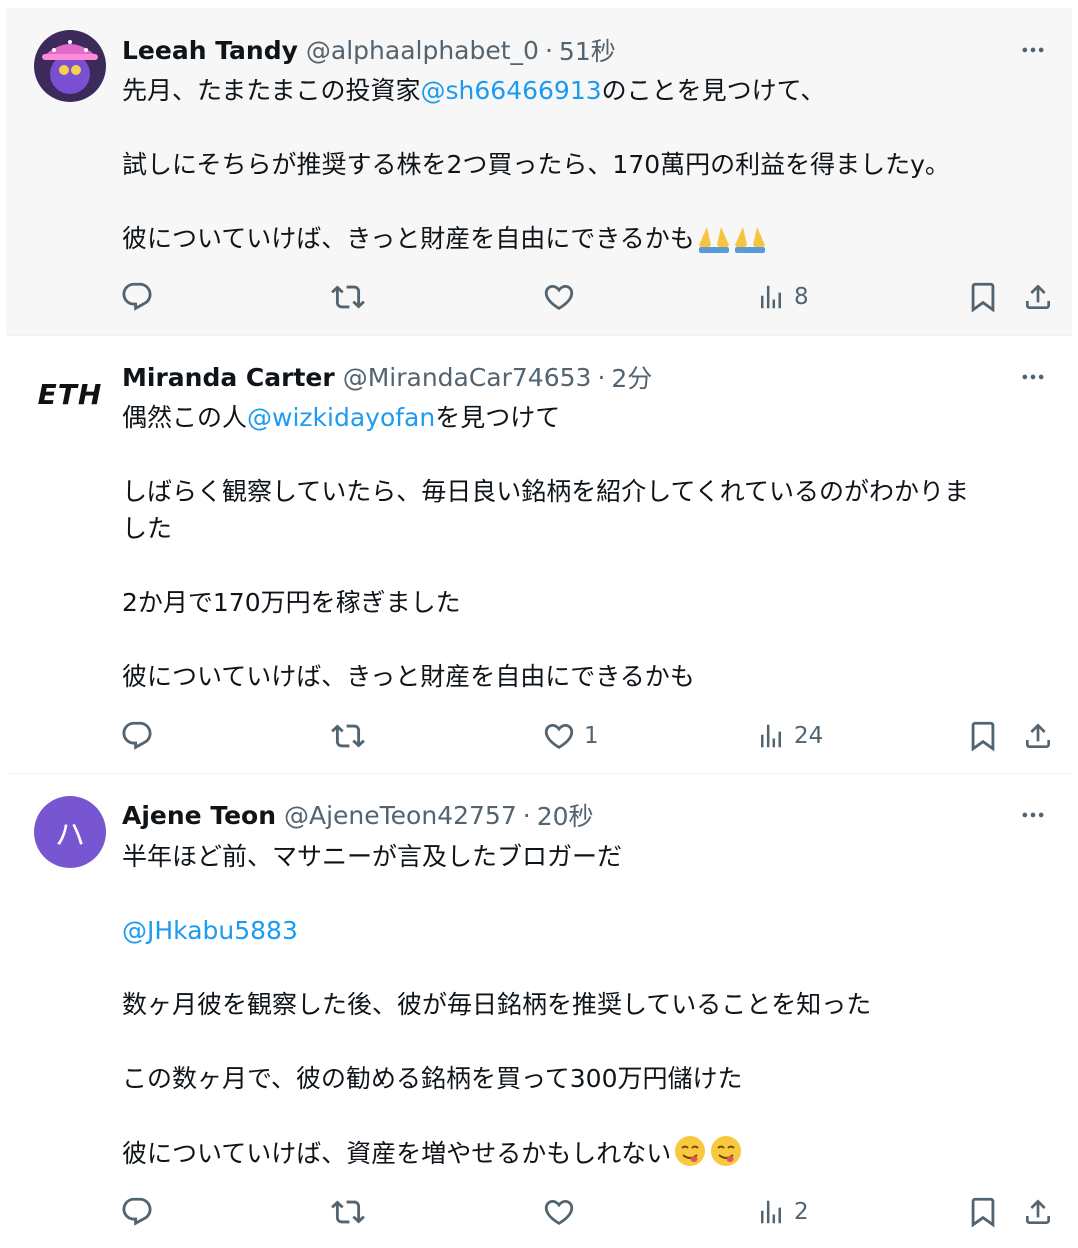 This screenshot has width=1078, height=1248. Describe the element at coordinates (185, 417) in the screenshot. I see `text-segment: 偶然この人` at that location.